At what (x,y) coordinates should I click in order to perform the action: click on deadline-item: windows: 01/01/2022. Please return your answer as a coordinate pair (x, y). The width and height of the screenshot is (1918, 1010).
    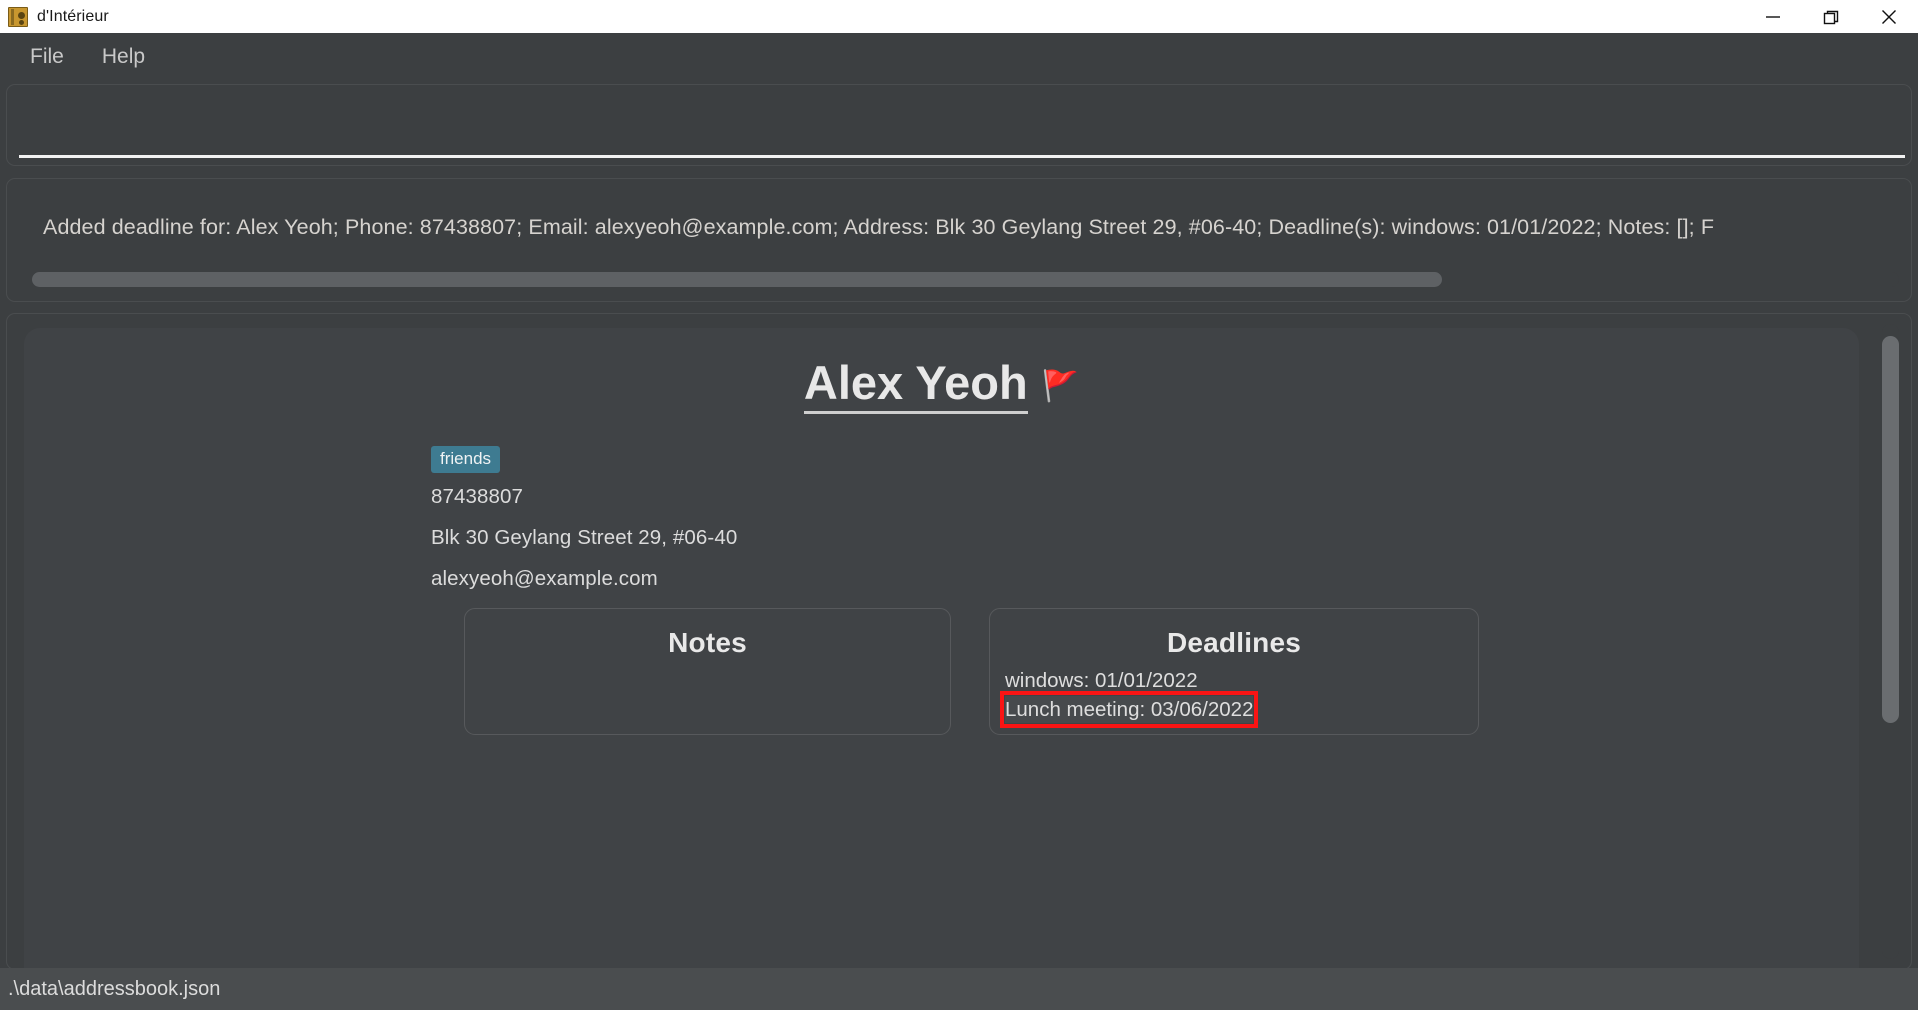
    Looking at the image, I should click on (1101, 681).